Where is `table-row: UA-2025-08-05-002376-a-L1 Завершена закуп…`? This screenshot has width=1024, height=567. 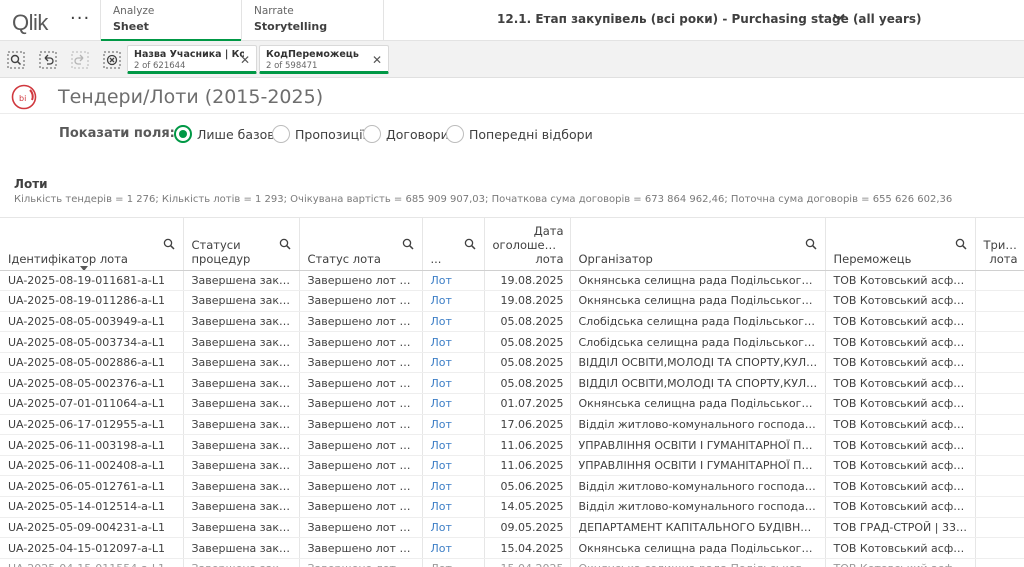
table-row: UA-2025-08-05-002376-a-L1 Завершена закуп… is located at coordinates (512, 383).